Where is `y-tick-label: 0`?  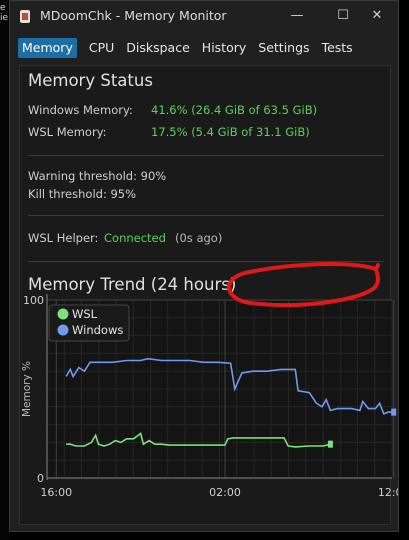 y-tick-label: 0 is located at coordinates (40, 478).